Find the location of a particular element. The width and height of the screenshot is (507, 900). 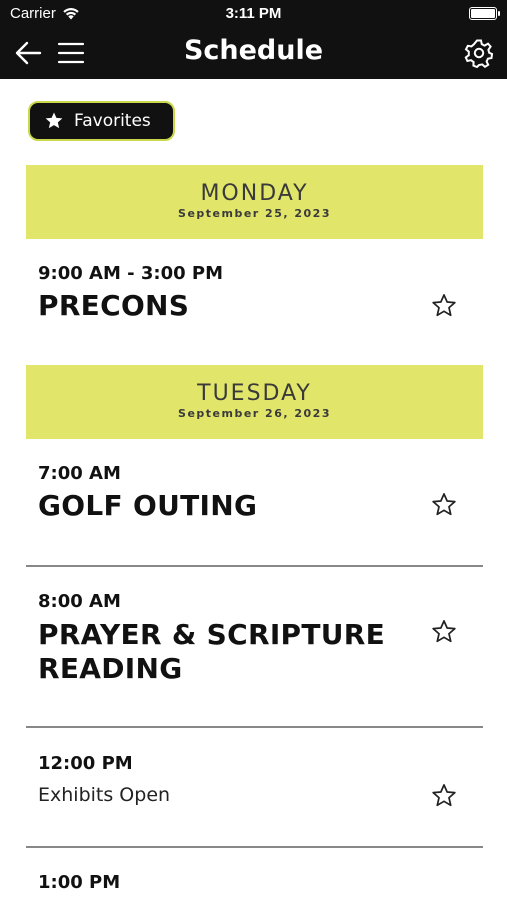

event-row-golf-outing: 7:00 AM GOLF OUTING is located at coordinates (254, 503).